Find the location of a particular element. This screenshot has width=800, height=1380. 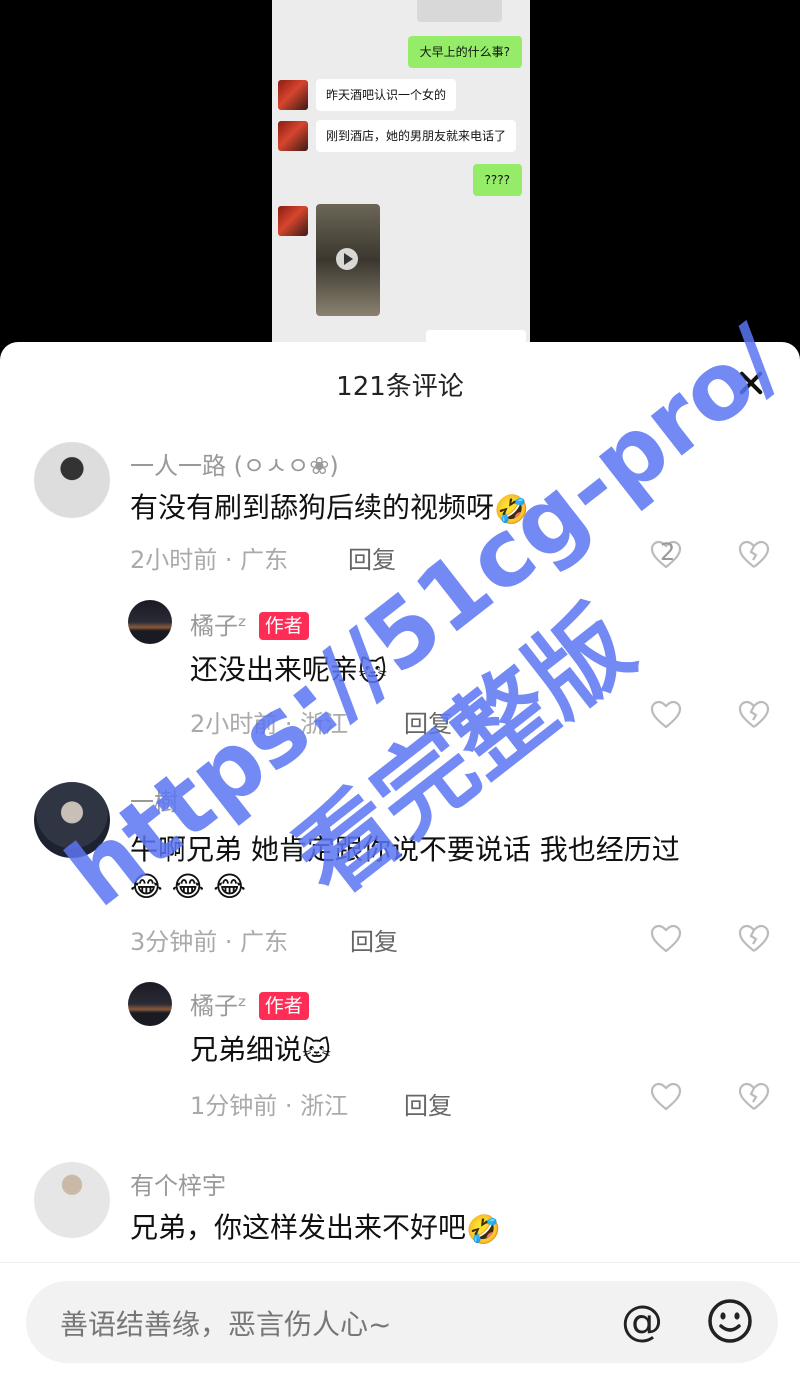

close-icon is located at coordinates (751, 383).